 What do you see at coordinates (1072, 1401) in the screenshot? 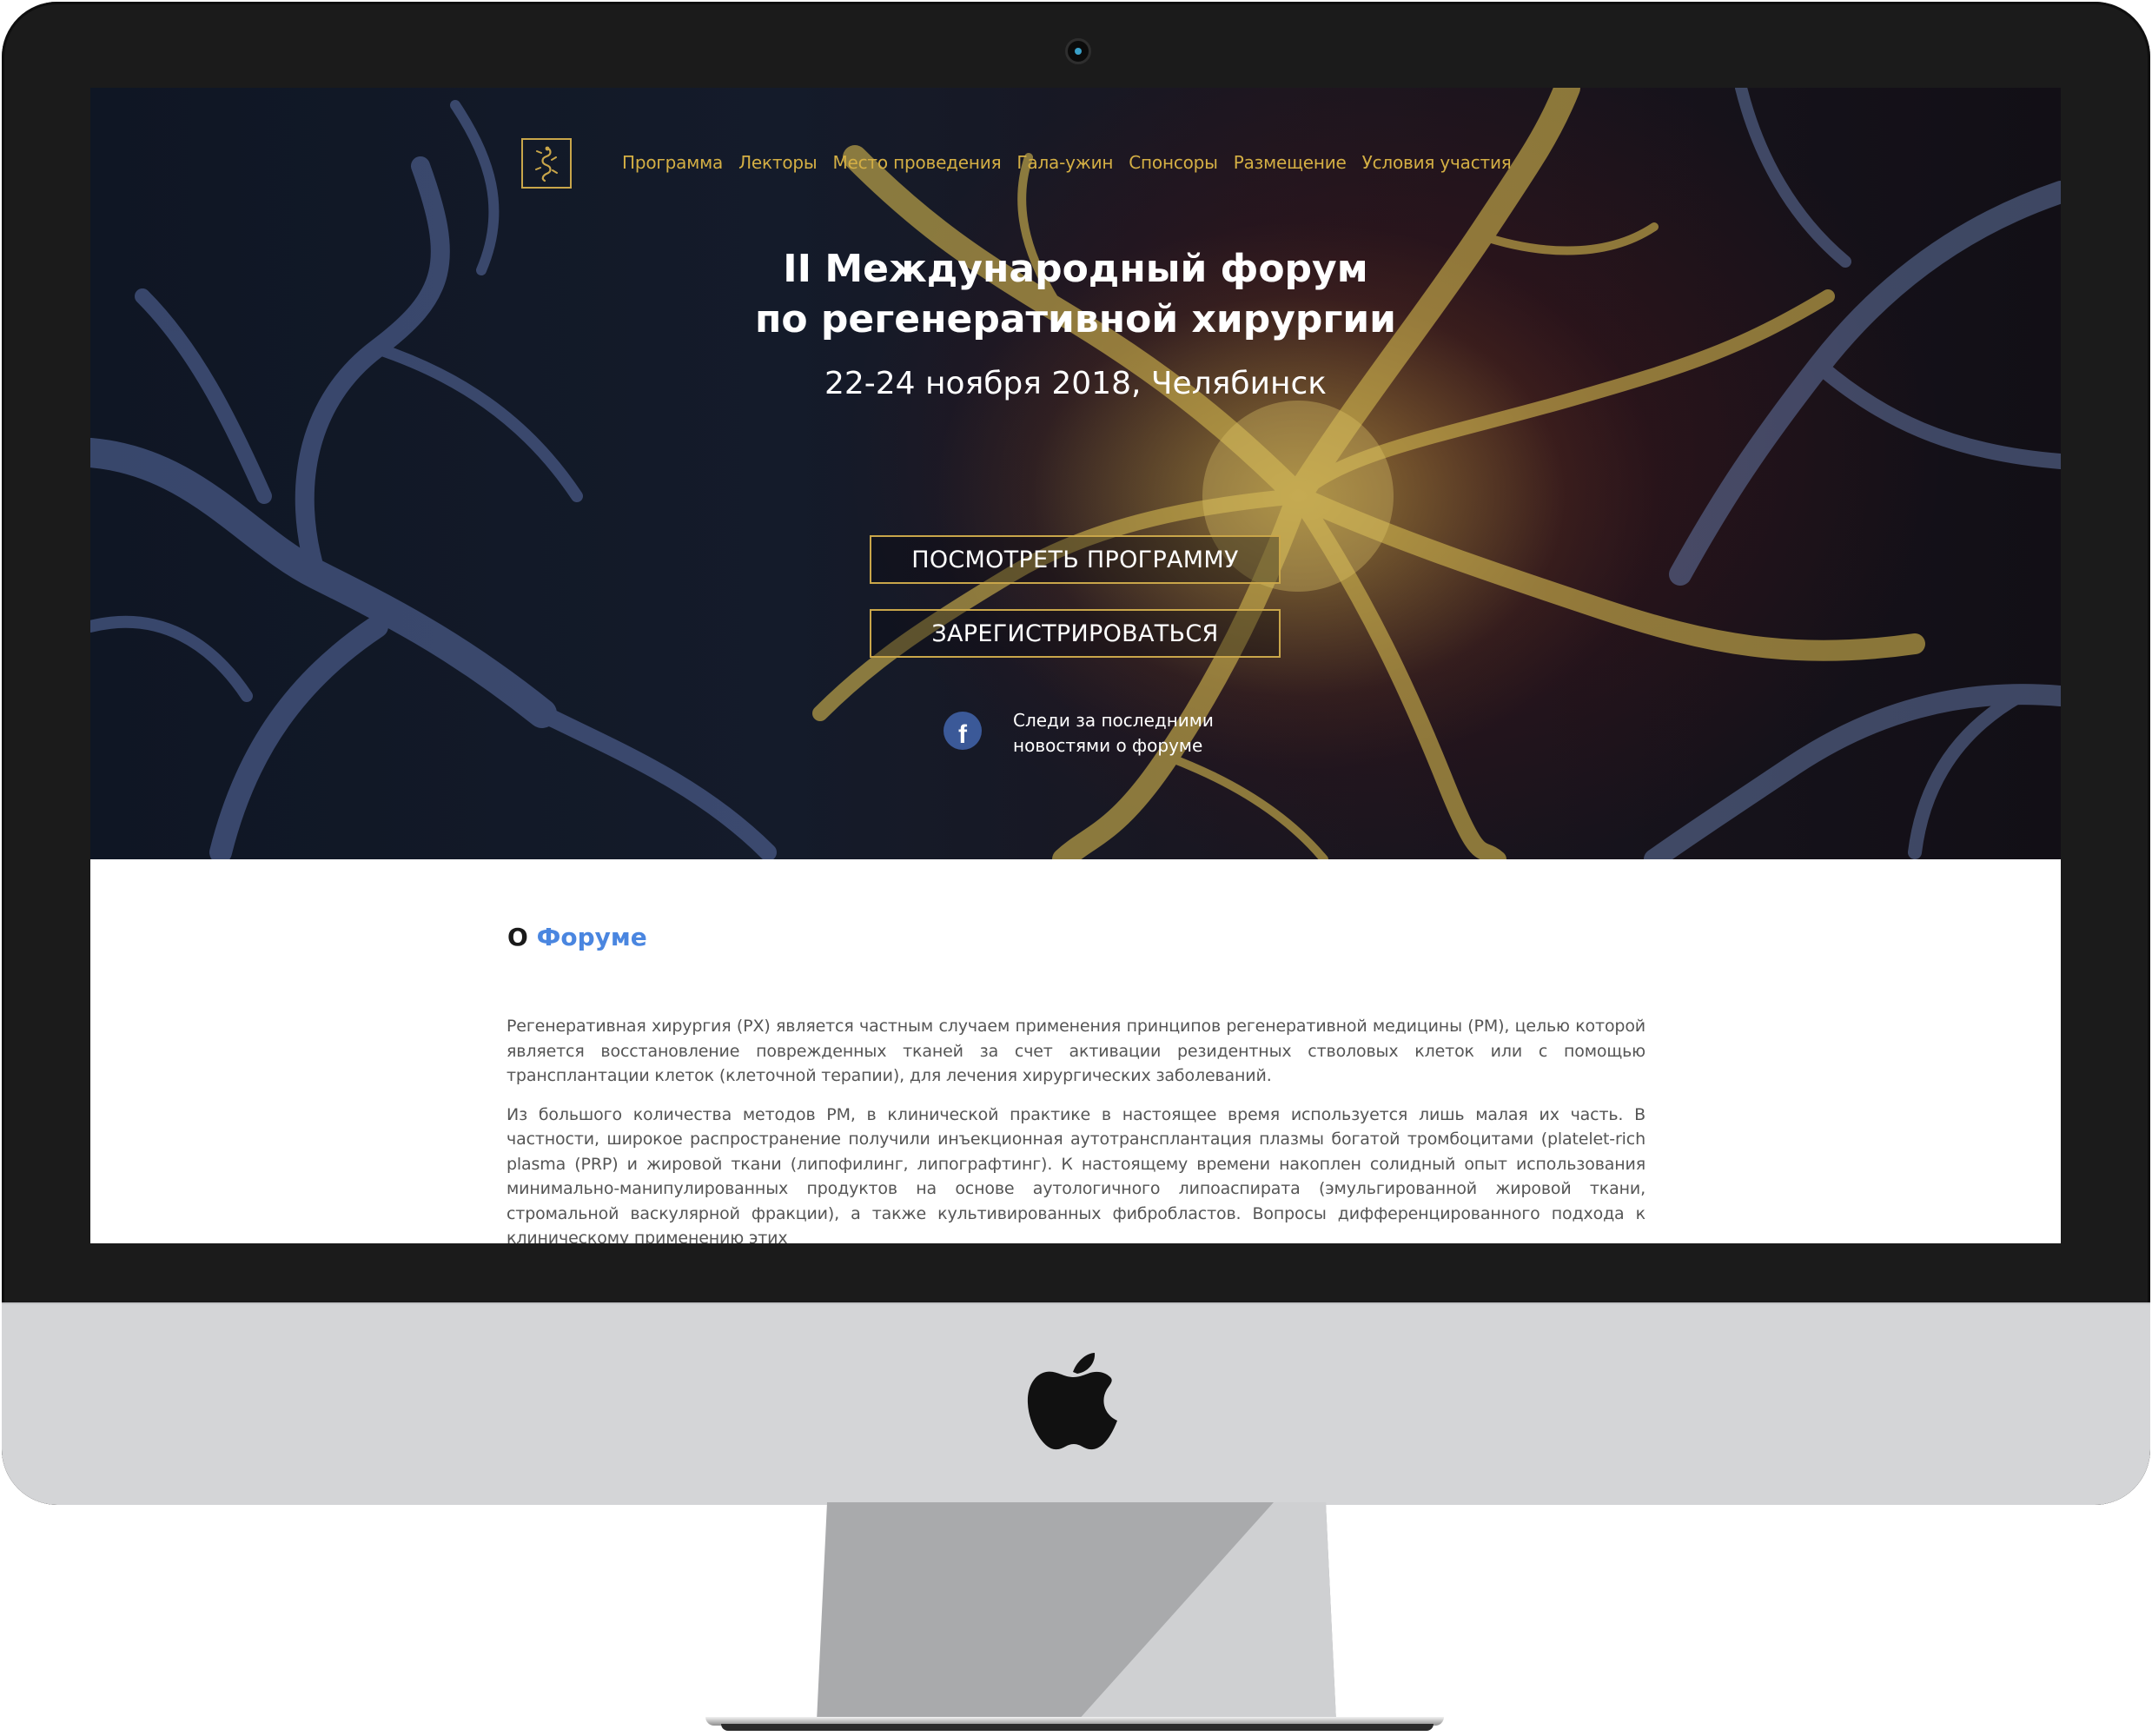
I see `apple-logo-icon` at bounding box center [1072, 1401].